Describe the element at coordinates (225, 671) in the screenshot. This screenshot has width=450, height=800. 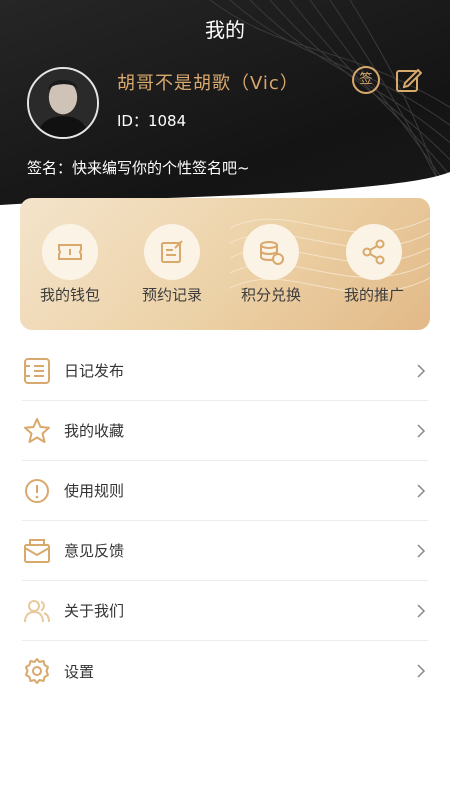
I see `menu-item-settings: 设置` at that location.